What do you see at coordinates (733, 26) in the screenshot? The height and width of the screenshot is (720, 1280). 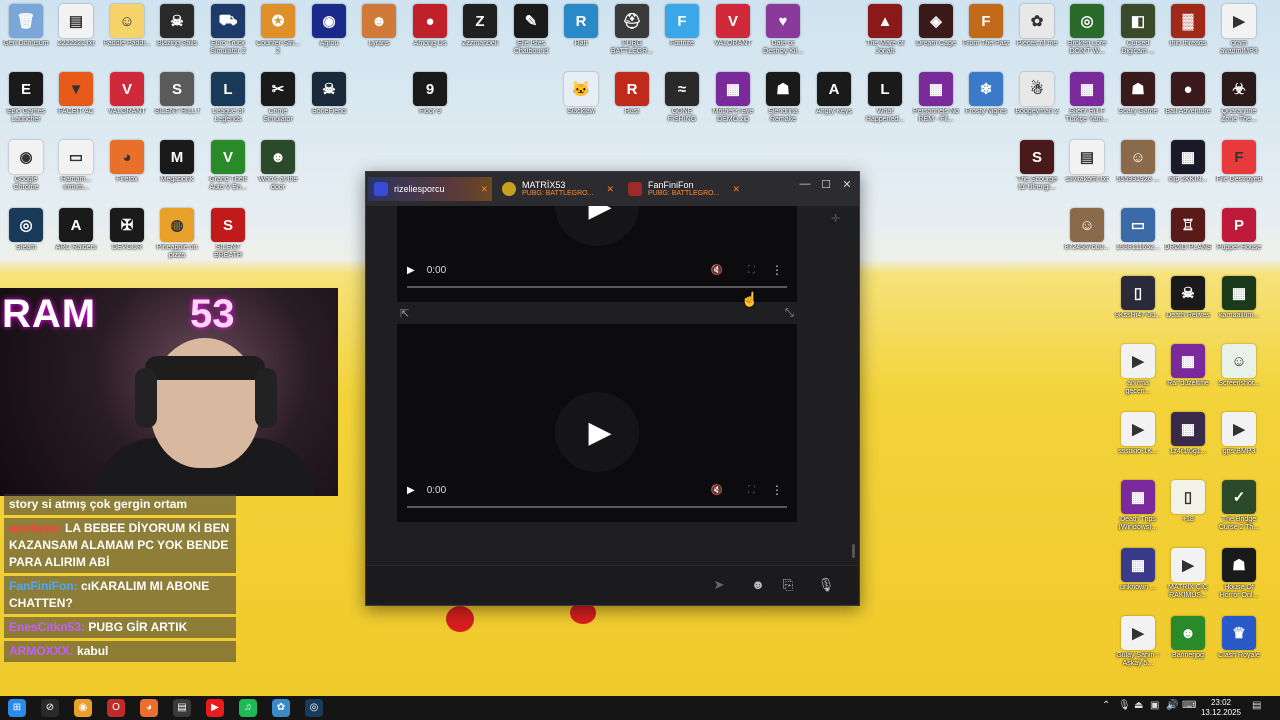 I see `desktop-icon: V VALORANT` at bounding box center [733, 26].